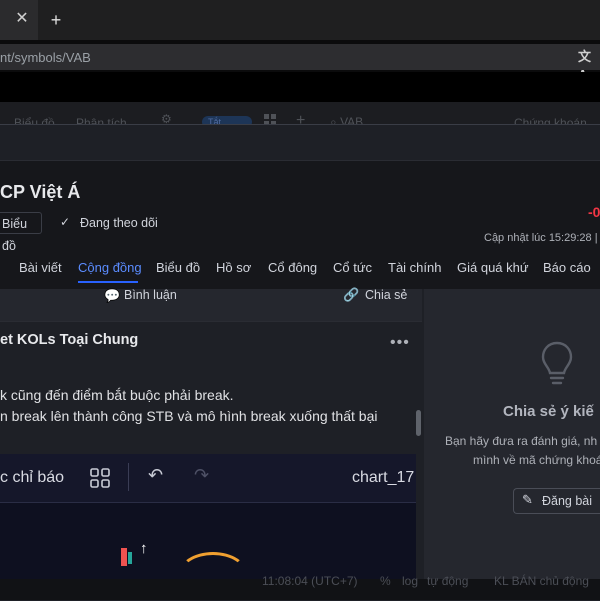 This screenshot has width=600, height=601. What do you see at coordinates (300, 87) in the screenshot?
I see `bookmarks-bar` at bounding box center [300, 87].